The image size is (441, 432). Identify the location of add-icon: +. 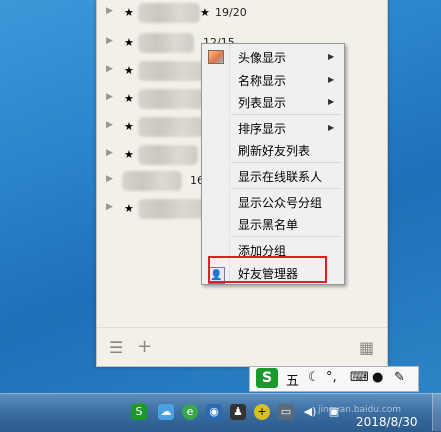
(144, 346).